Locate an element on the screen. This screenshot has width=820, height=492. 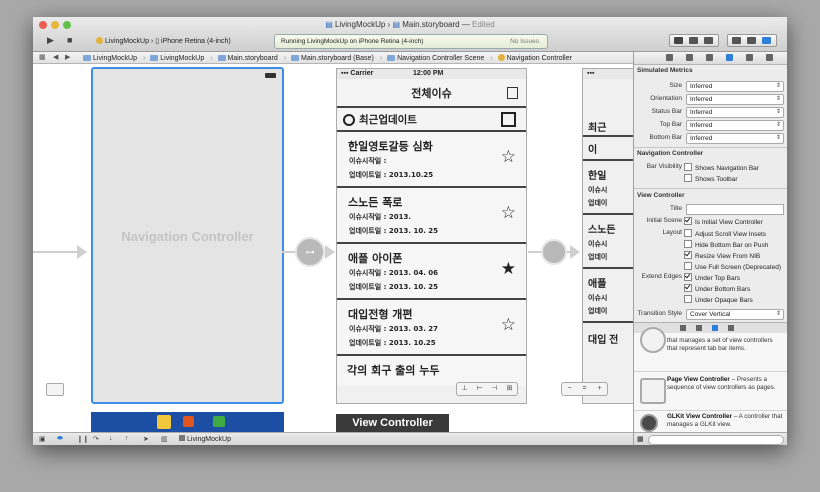
file-template-icon is located at coordinates (683, 328).